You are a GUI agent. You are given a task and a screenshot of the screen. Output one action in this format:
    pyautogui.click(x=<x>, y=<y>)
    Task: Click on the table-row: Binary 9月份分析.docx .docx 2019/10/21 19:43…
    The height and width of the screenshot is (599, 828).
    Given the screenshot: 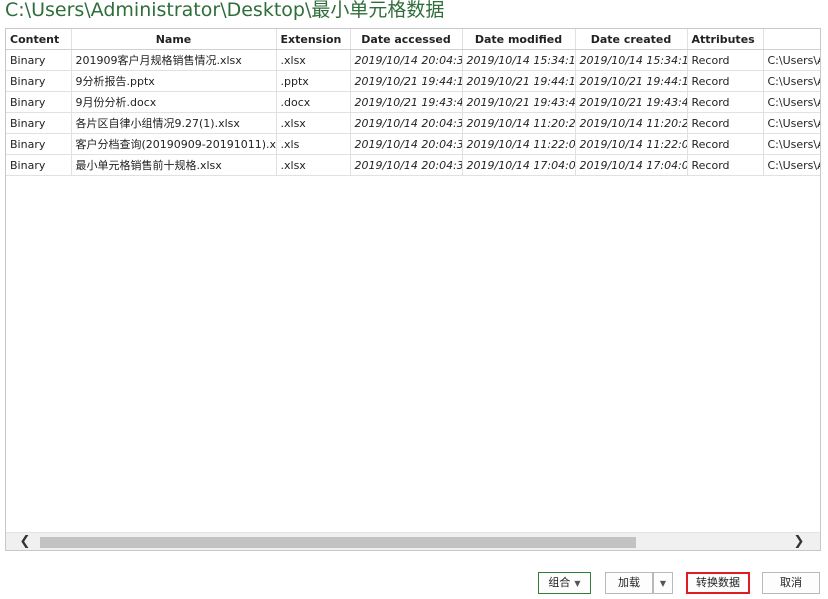 What is the action you would take?
    pyautogui.click(x=413, y=102)
    